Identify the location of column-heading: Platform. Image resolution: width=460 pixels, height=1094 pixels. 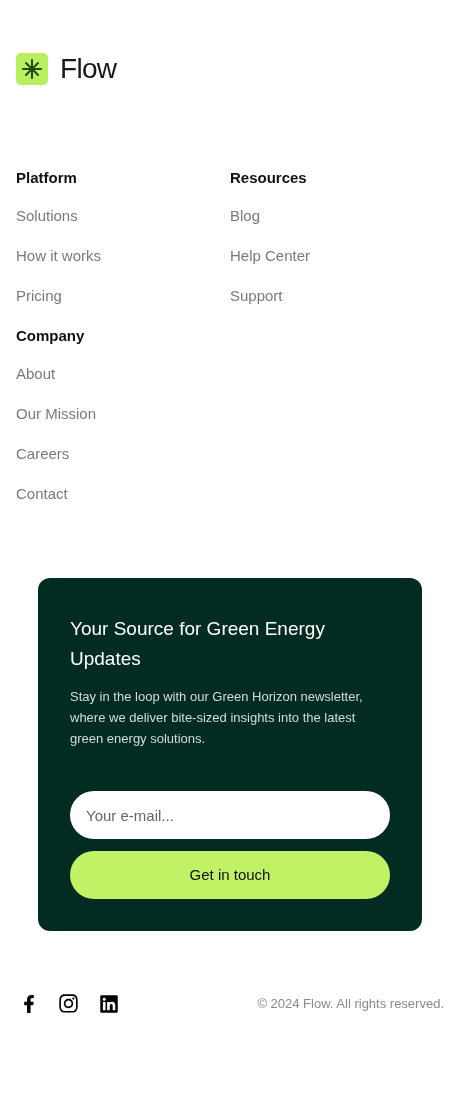
(47, 178).